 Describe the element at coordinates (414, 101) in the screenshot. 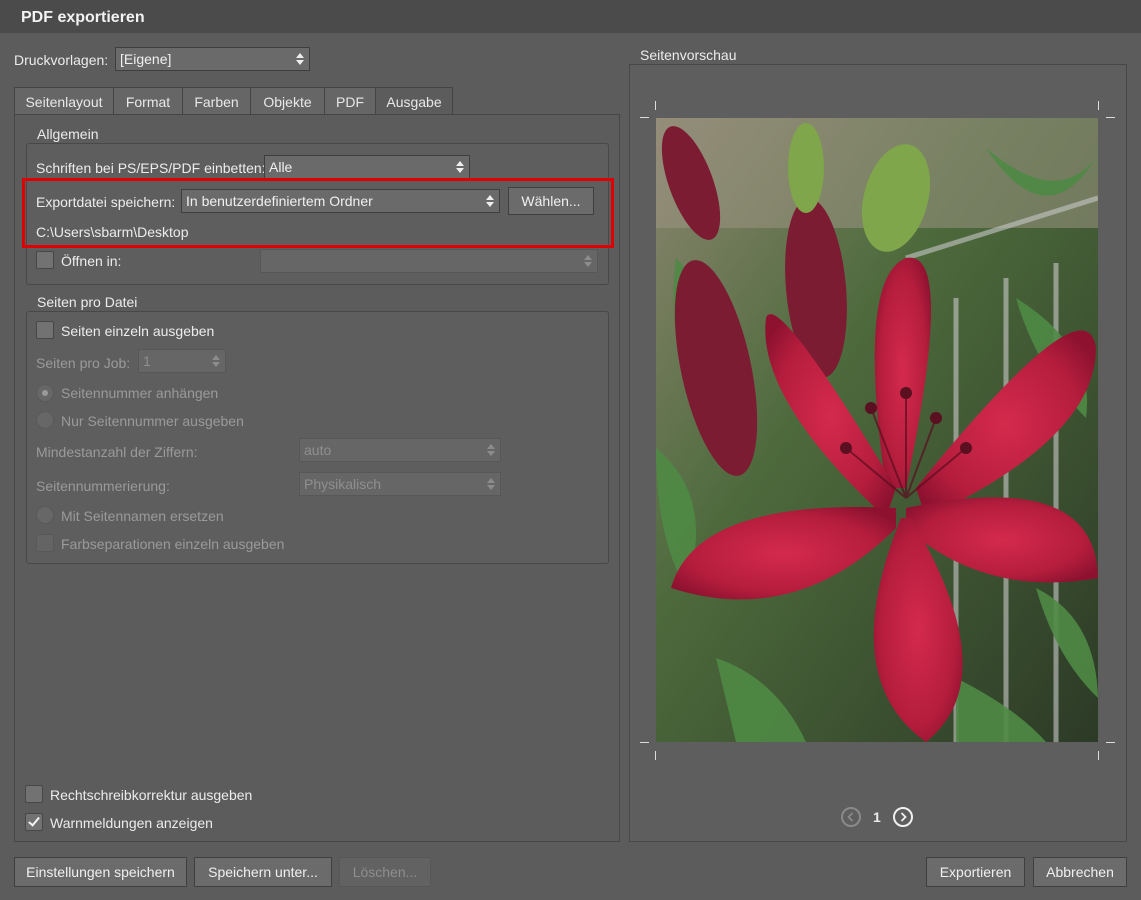

I see `tab-ausgabe: Ausgabe` at that location.